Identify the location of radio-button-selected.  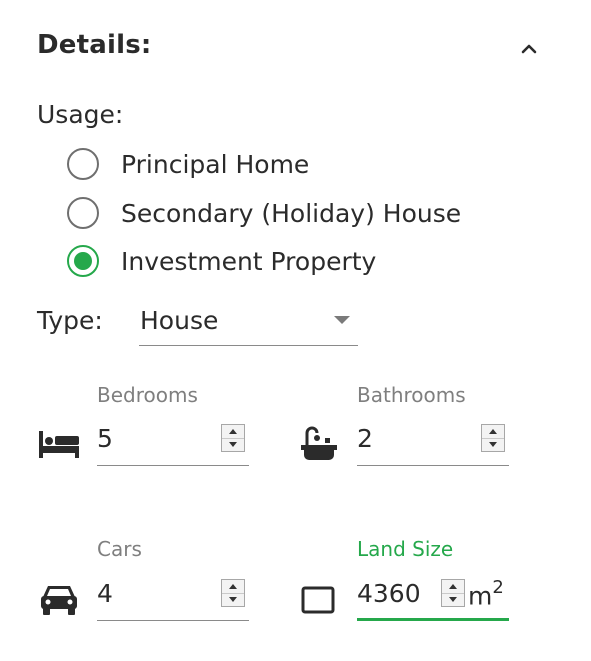
(83, 261).